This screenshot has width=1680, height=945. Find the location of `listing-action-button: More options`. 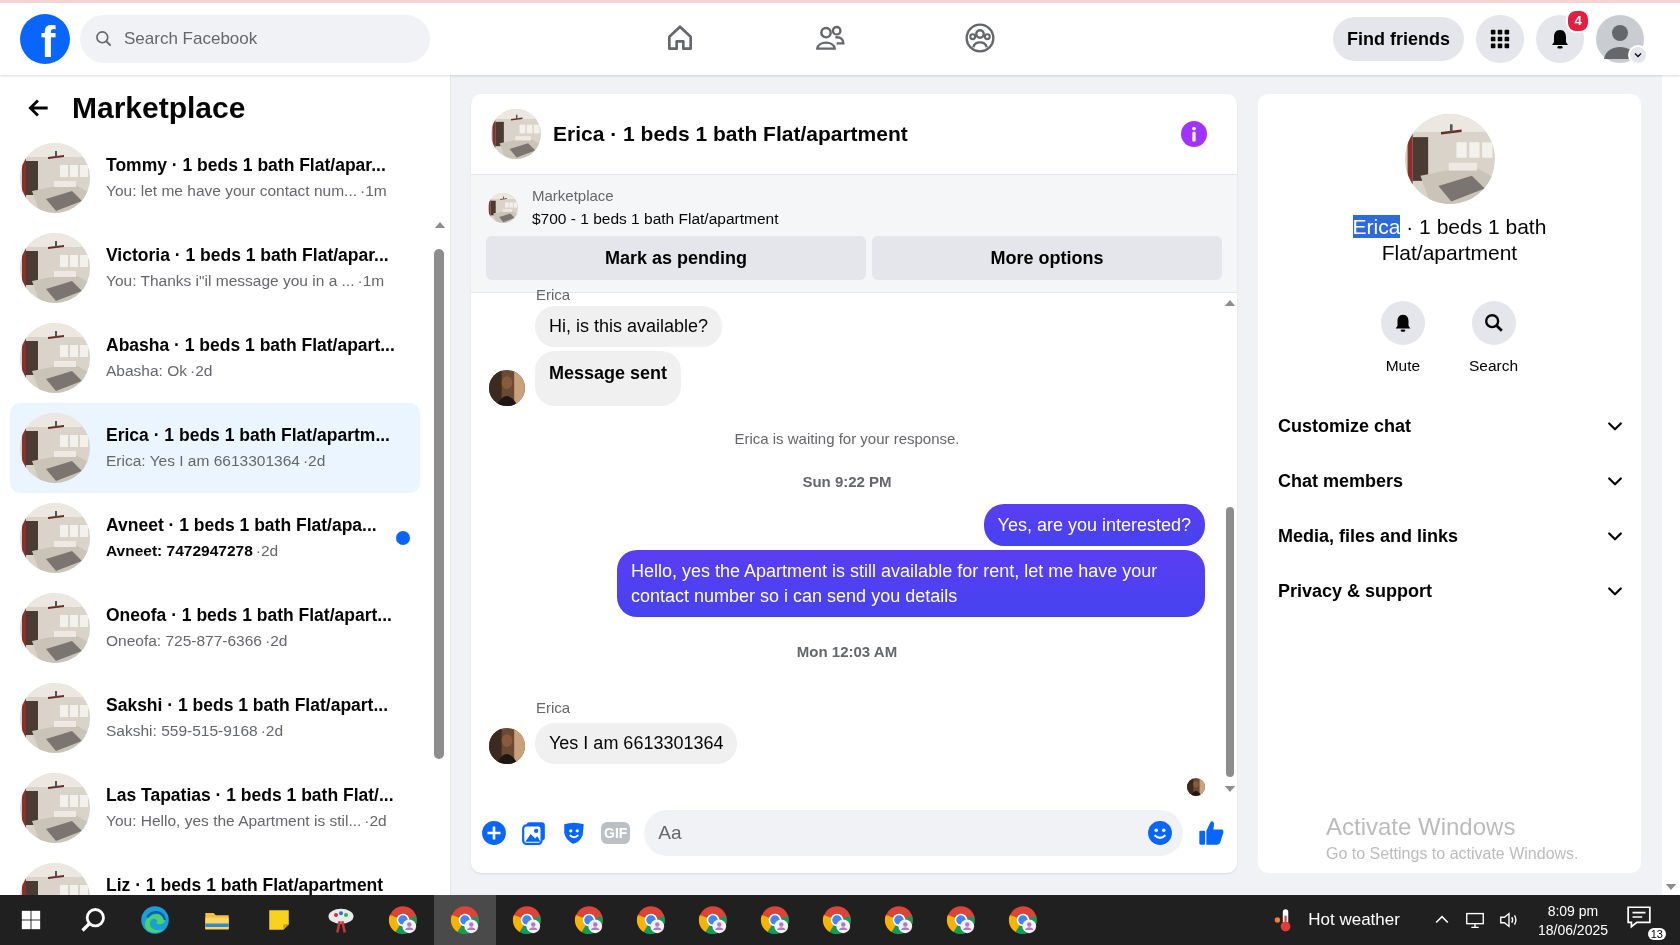

listing-action-button: More options is located at coordinates (1047, 258).